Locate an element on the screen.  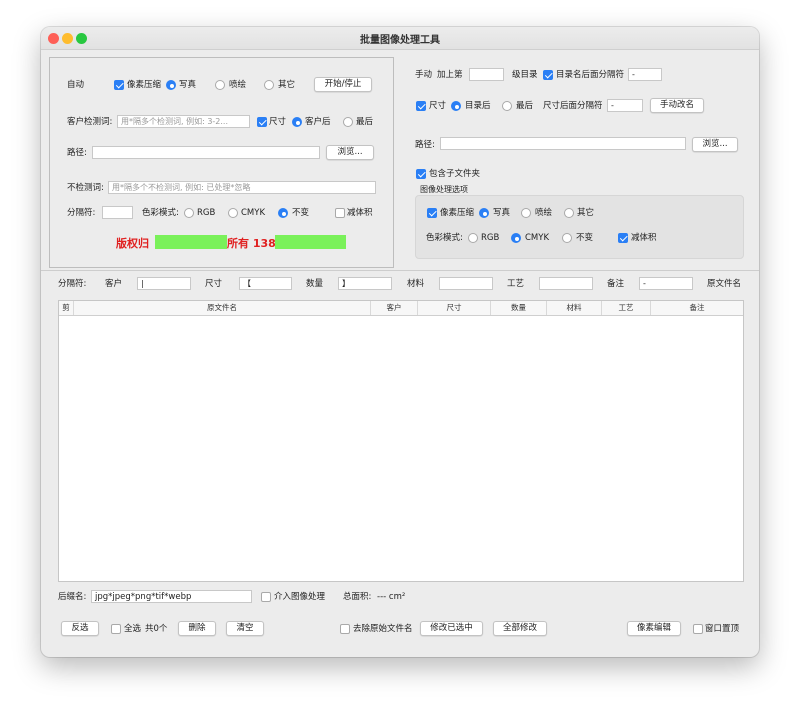
auto-rgb-radio is located at coordinates (189, 213).